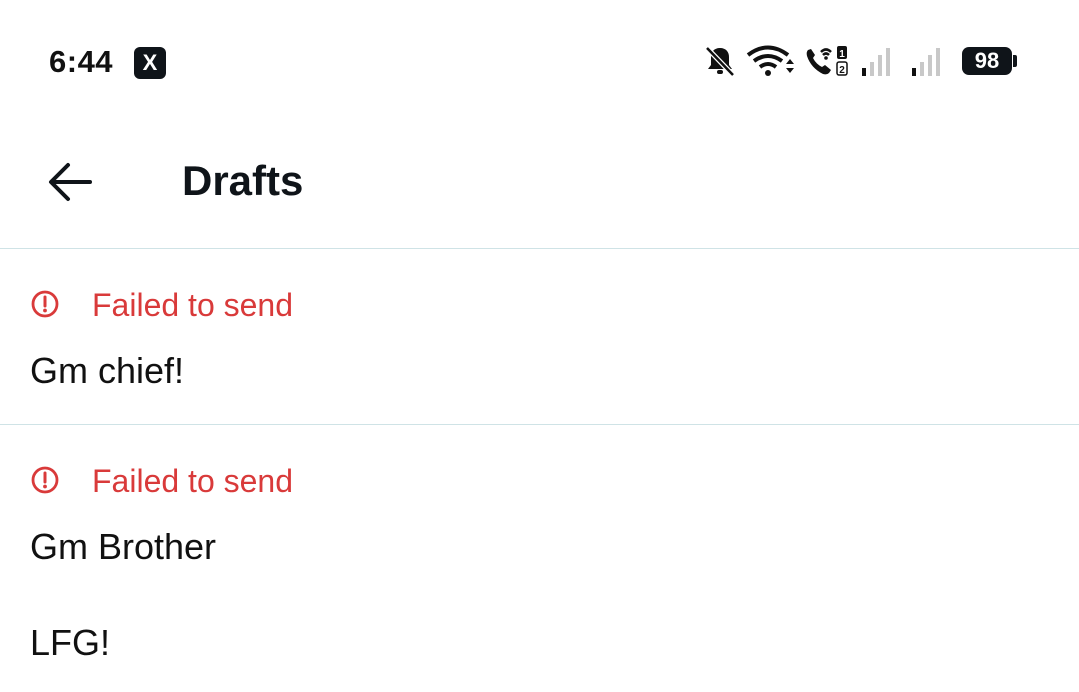 Image resolution: width=1079 pixels, height=692 pixels. I want to click on battery-icon: 98, so click(987, 61).